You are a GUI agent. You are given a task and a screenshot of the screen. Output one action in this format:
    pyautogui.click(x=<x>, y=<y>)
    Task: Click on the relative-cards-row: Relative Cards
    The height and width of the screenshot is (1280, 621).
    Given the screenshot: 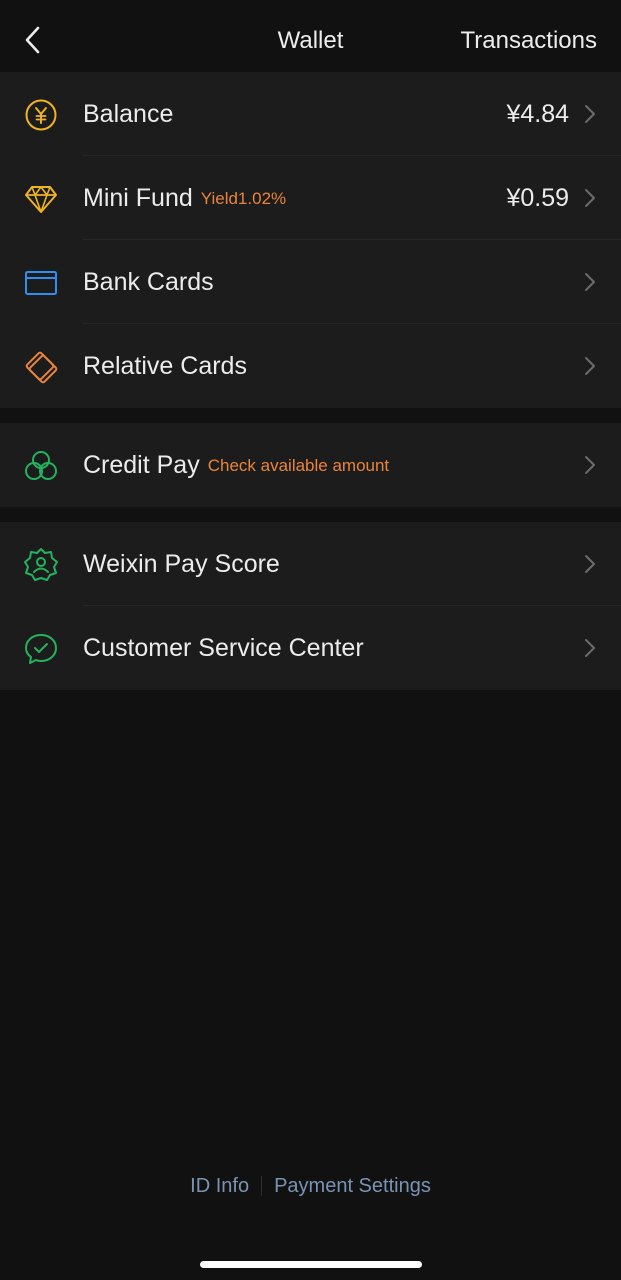 What is the action you would take?
    pyautogui.click(x=310, y=366)
    